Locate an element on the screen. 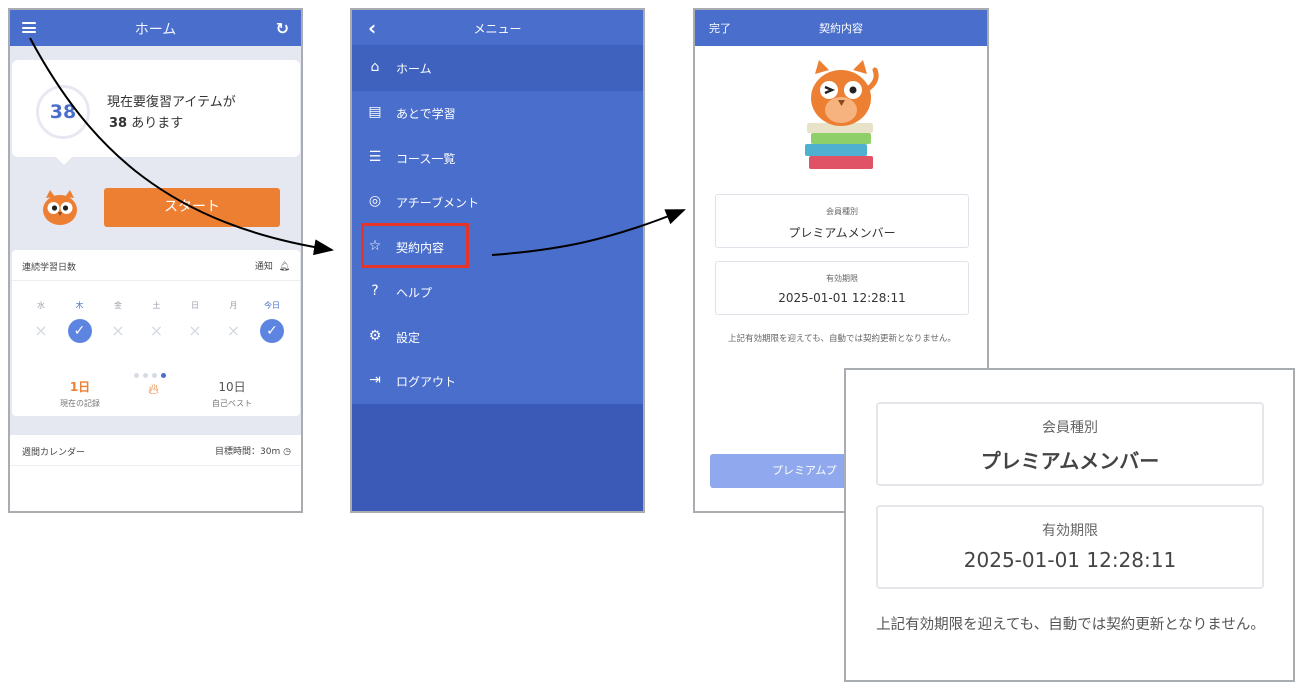 The width and height of the screenshot is (1304, 692). day-4: 日 × is located at coordinates (195, 321).